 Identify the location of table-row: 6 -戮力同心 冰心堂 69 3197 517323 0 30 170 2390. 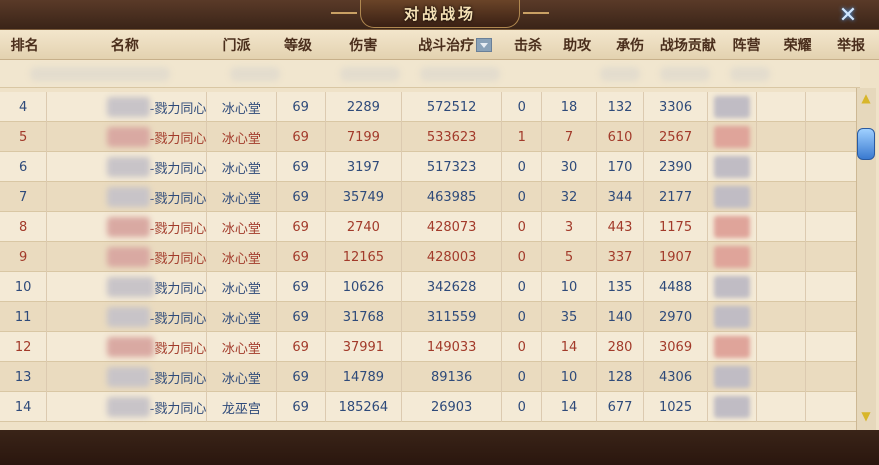
(430, 167).